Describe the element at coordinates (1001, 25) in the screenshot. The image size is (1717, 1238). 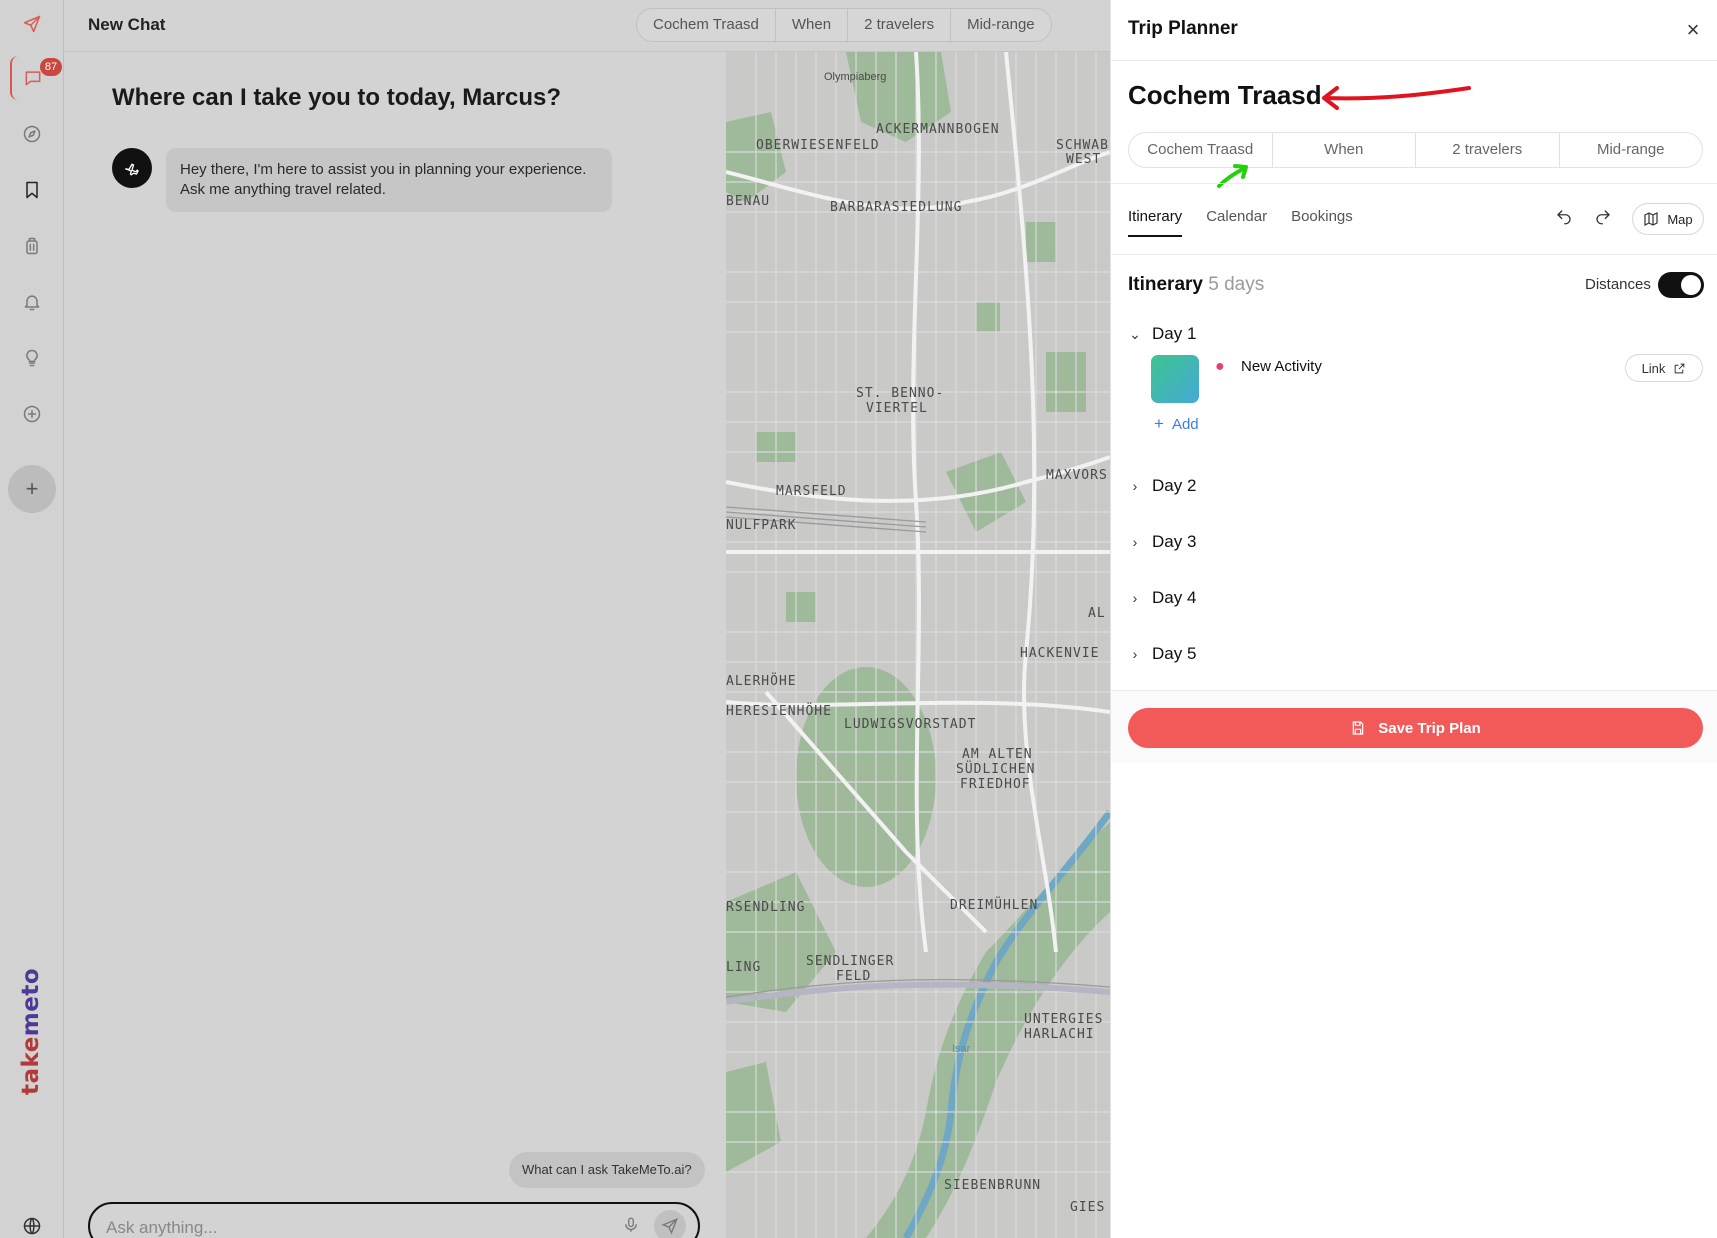
I see `pill-budget: Mid-range` at that location.